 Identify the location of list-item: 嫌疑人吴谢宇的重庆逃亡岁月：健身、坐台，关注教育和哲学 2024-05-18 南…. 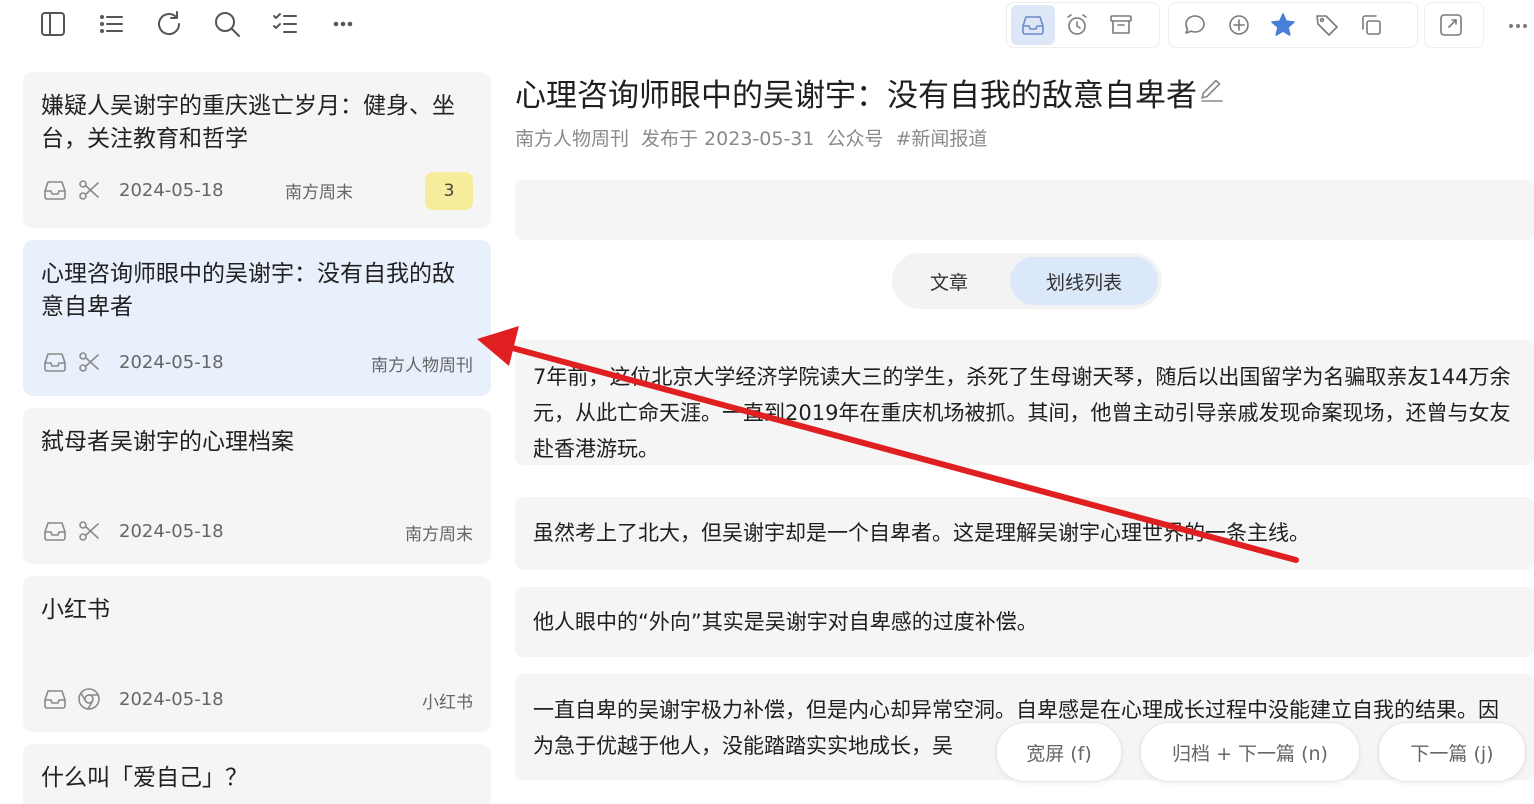
(257, 150).